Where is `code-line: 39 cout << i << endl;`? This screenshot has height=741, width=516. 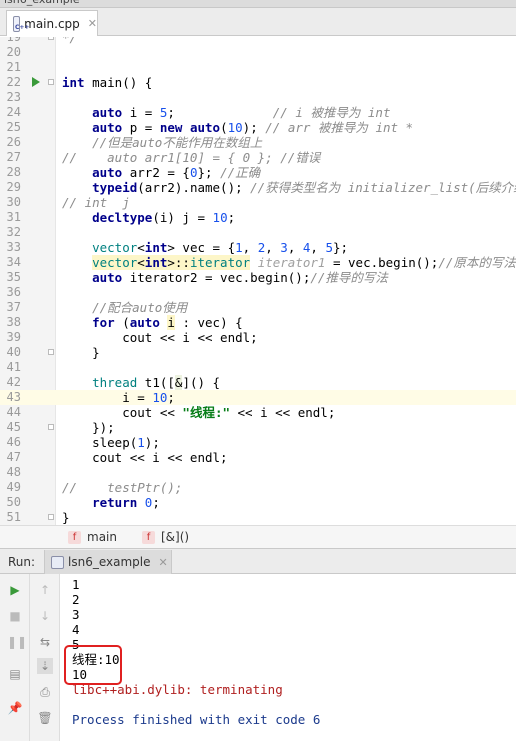
code-line: 39 cout << i << endl; is located at coordinates (258, 337).